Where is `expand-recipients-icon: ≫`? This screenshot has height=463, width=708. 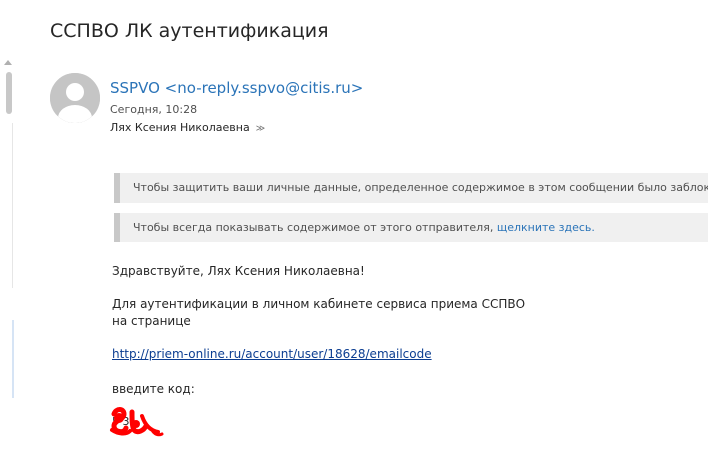 expand-recipients-icon: ≫ is located at coordinates (260, 129).